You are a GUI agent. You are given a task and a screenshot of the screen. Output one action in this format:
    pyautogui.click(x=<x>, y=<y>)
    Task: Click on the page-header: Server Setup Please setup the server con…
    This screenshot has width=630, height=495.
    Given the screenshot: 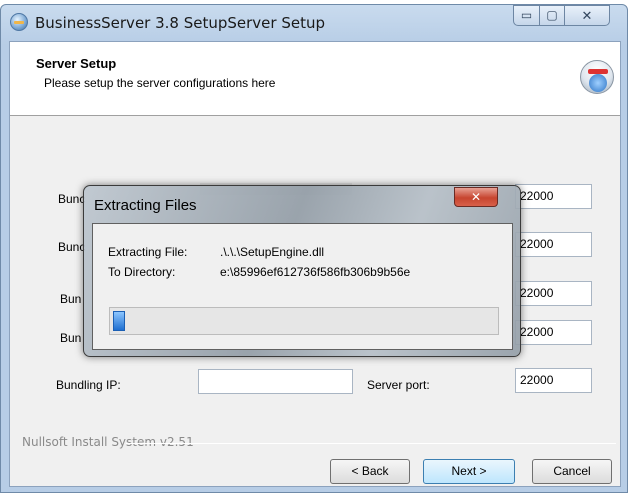 What is the action you would take?
    pyautogui.click(x=315, y=79)
    